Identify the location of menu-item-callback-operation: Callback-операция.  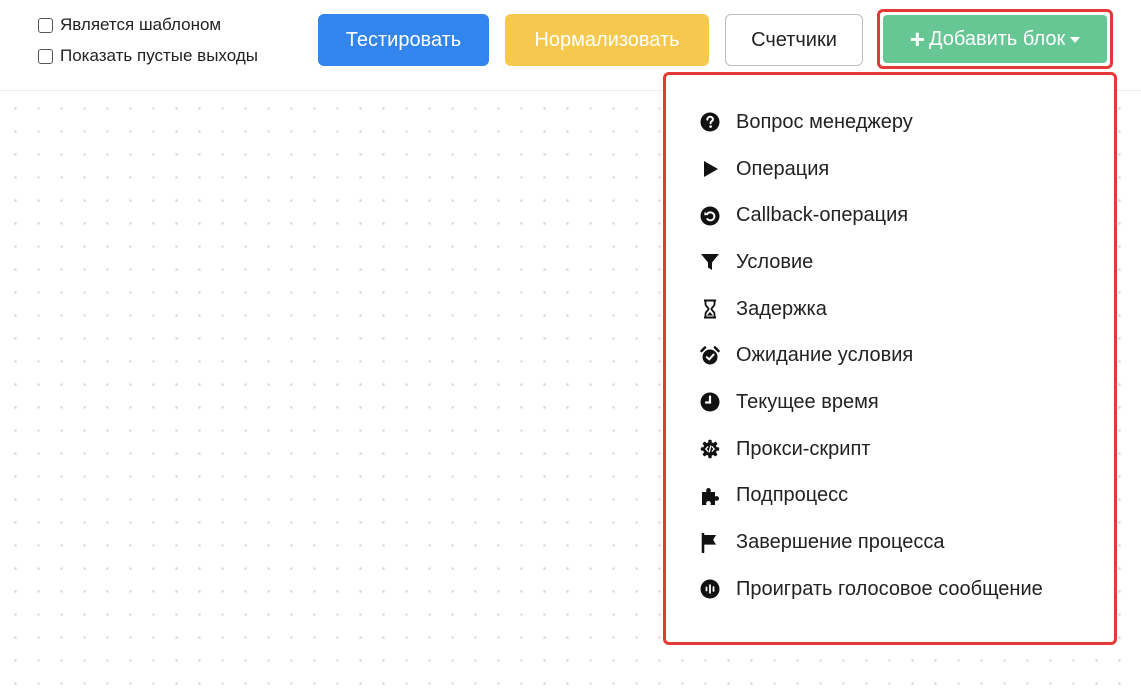
(890, 215).